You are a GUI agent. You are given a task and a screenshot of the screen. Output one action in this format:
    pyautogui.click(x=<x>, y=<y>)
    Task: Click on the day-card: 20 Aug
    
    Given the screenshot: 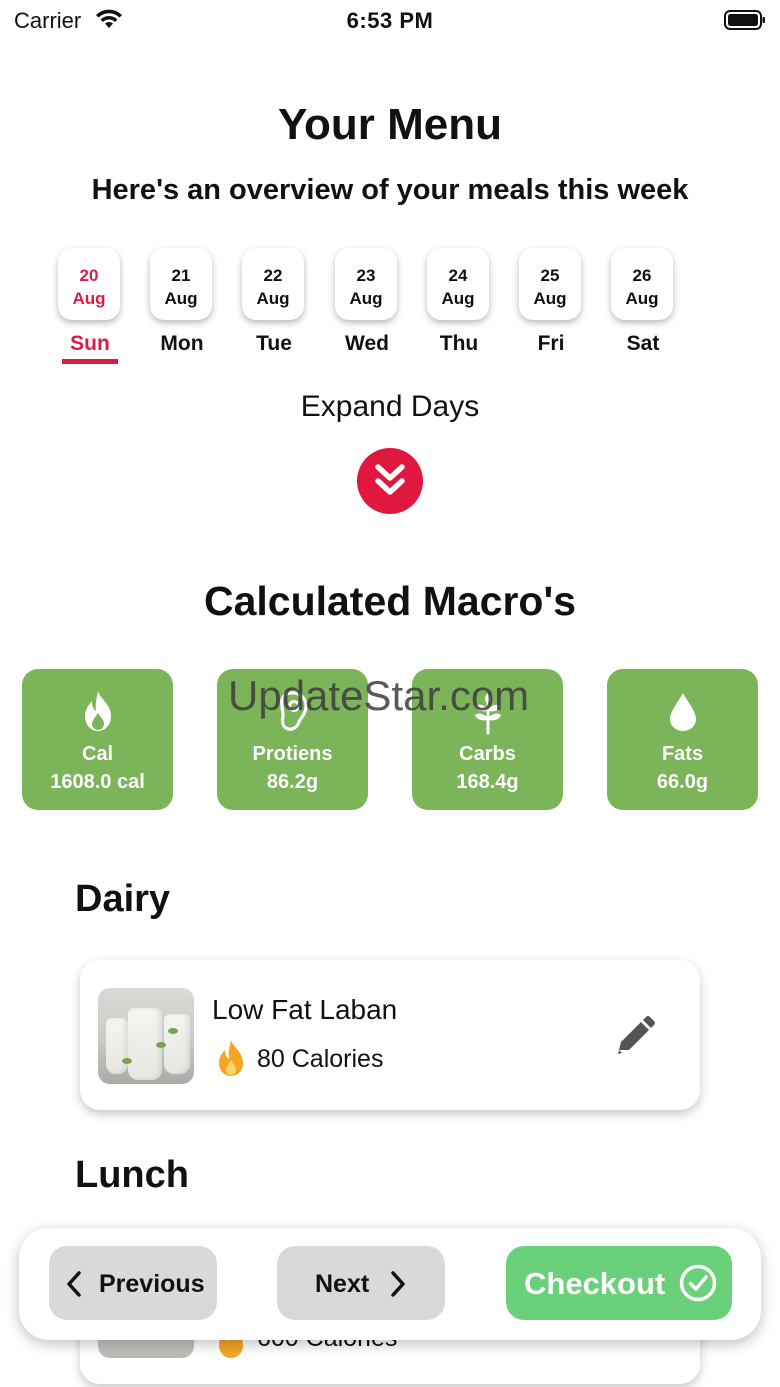 What is the action you would take?
    pyautogui.click(x=89, y=284)
    